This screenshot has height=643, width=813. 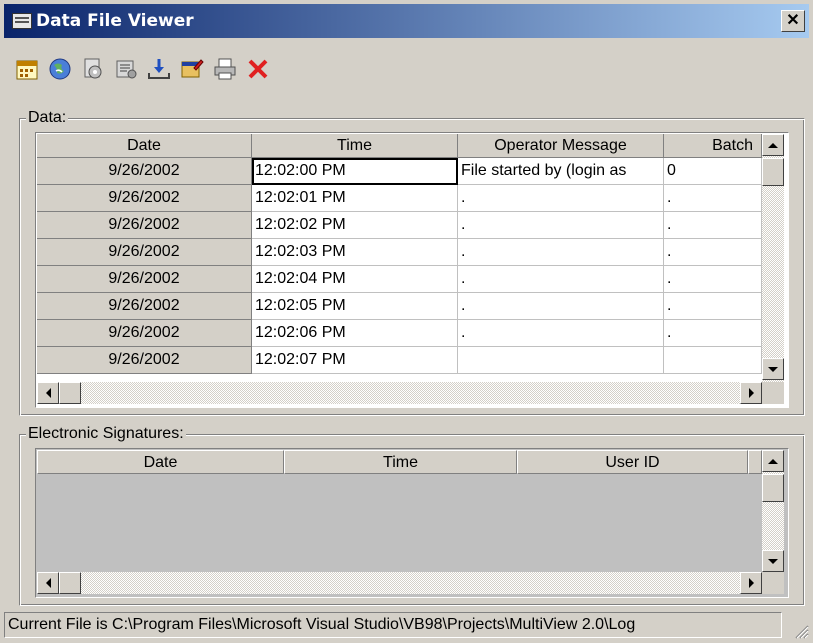 I want to click on close-button: ✕, so click(x=793, y=21).